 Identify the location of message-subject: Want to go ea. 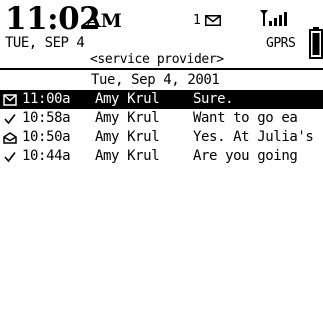
(245, 118).